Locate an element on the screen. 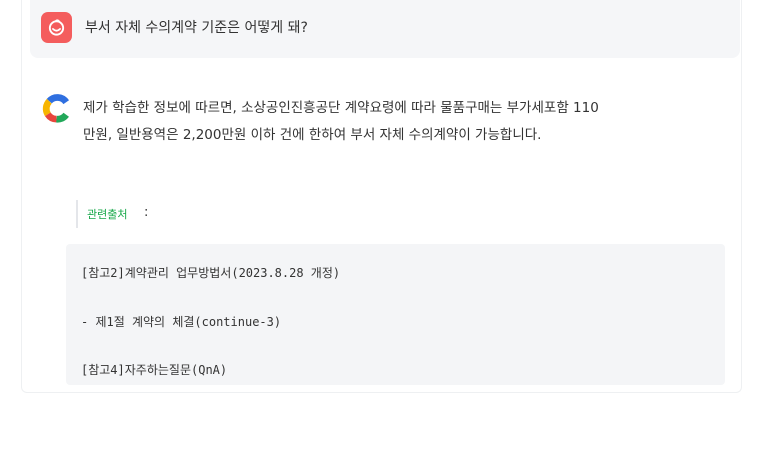  assistant-logo is located at coordinates (57, 108).